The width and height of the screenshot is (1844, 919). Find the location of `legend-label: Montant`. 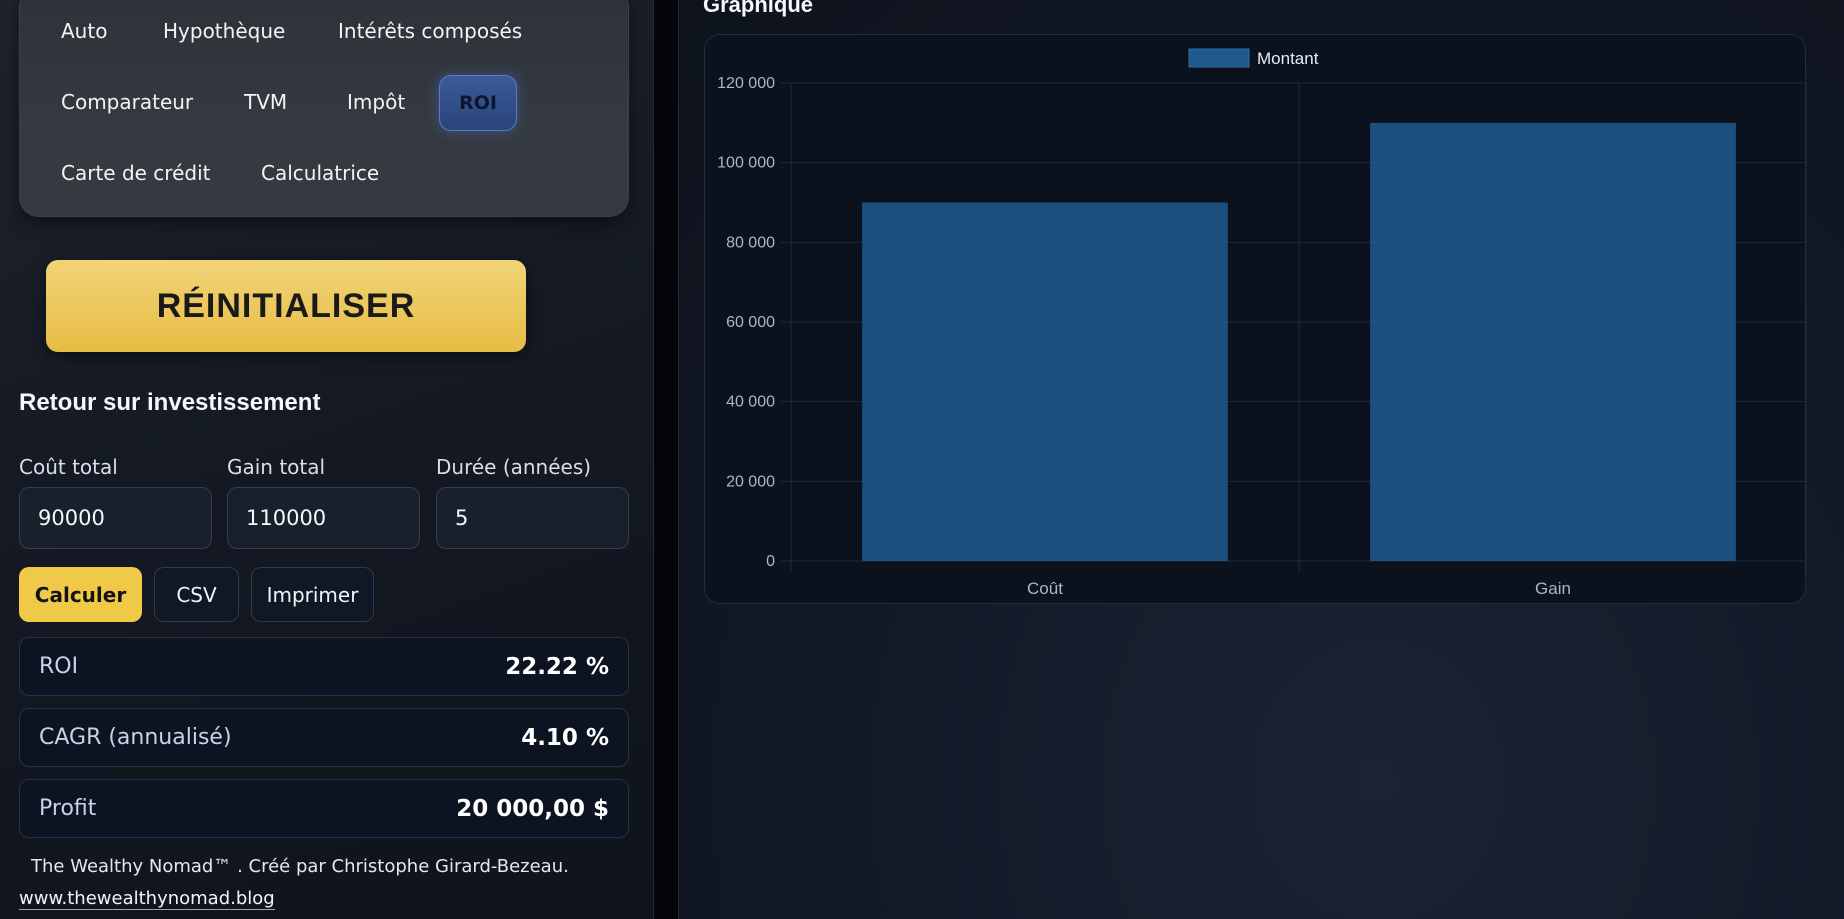

legend-label: Montant is located at coordinates (1288, 58).